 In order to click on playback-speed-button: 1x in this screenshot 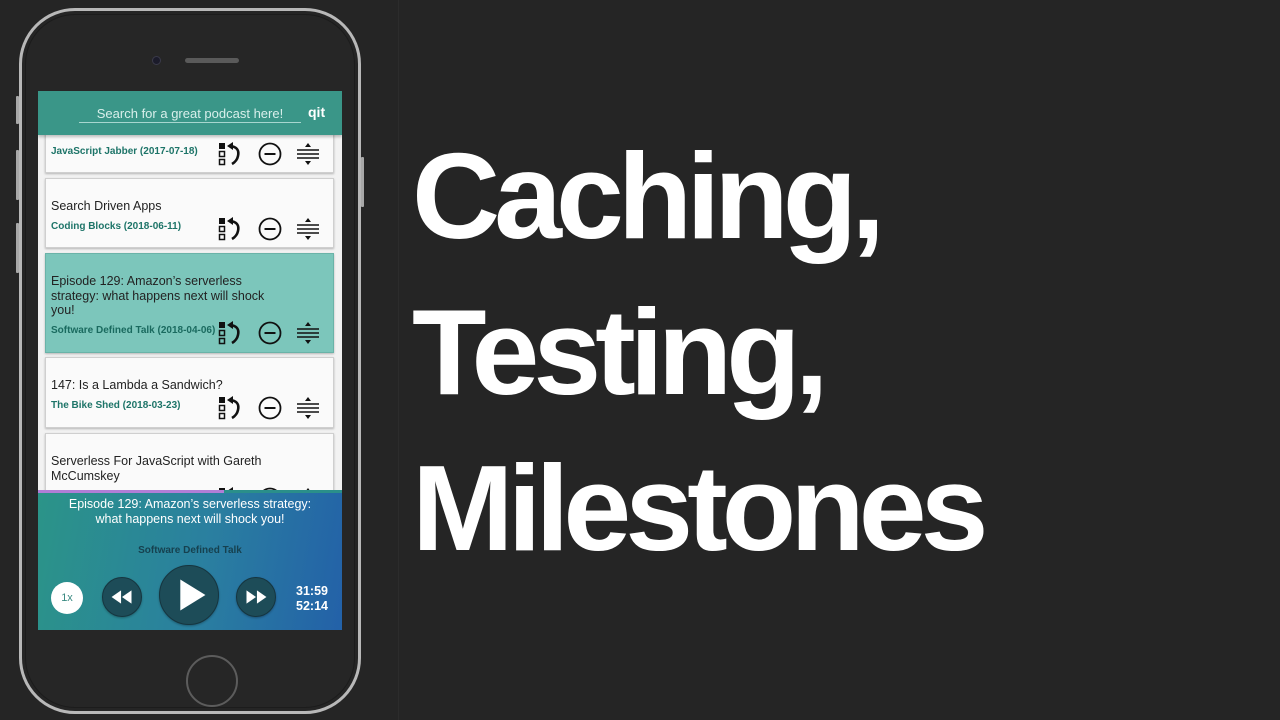, I will do `click(67, 598)`.